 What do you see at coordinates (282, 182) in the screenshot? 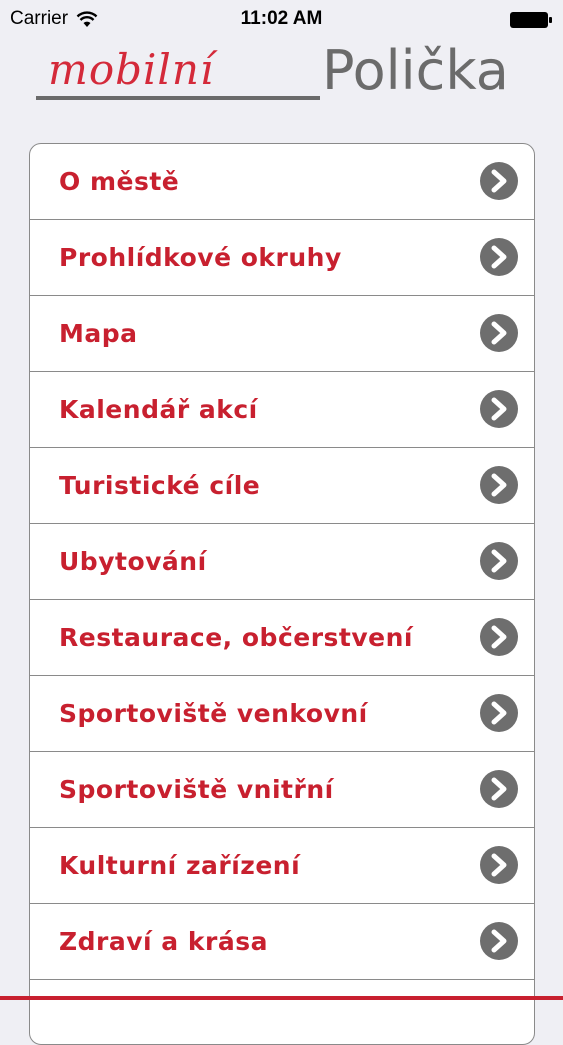
I see `menu-item-o-meste: O městě` at bounding box center [282, 182].